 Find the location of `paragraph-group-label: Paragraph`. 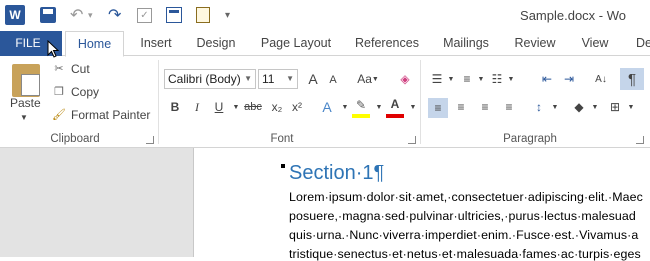

paragraph-group-label: Paragraph is located at coordinates (530, 139).